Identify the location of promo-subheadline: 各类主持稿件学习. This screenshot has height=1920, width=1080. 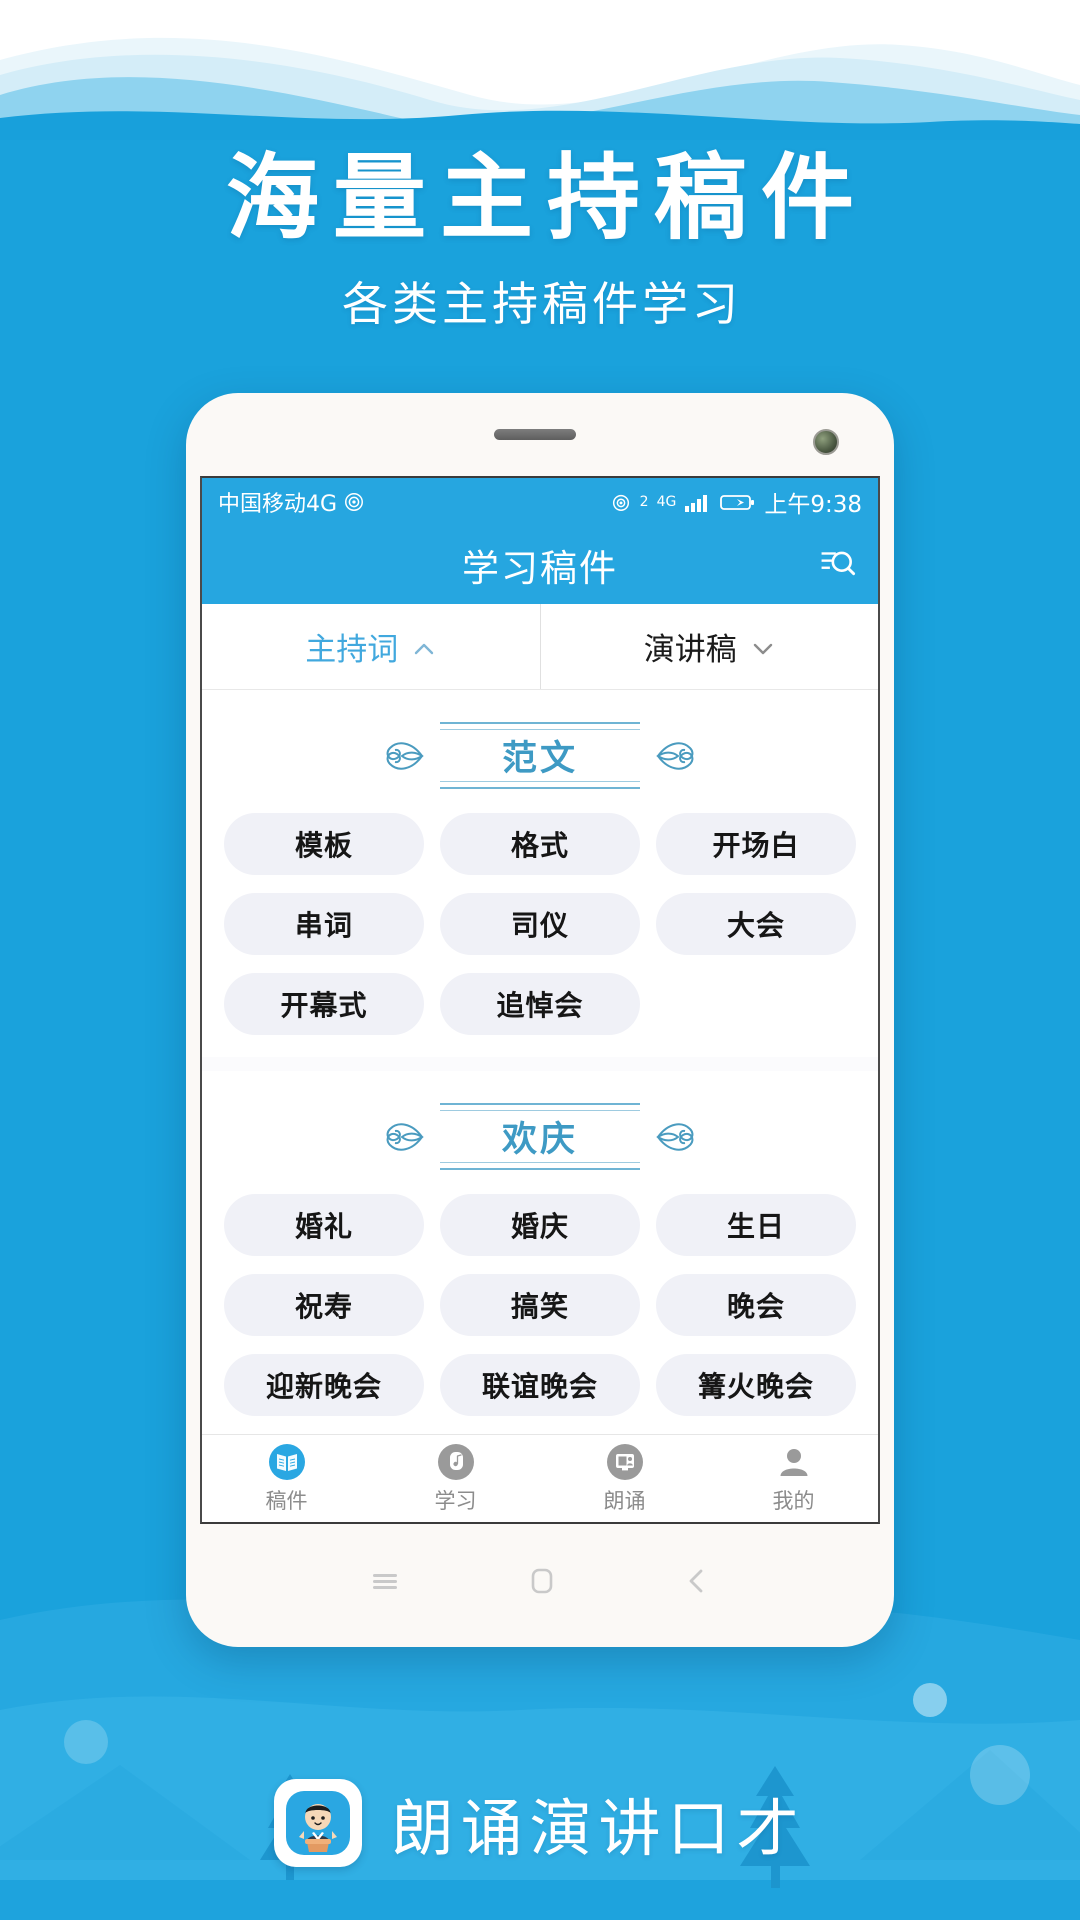
(542, 304).